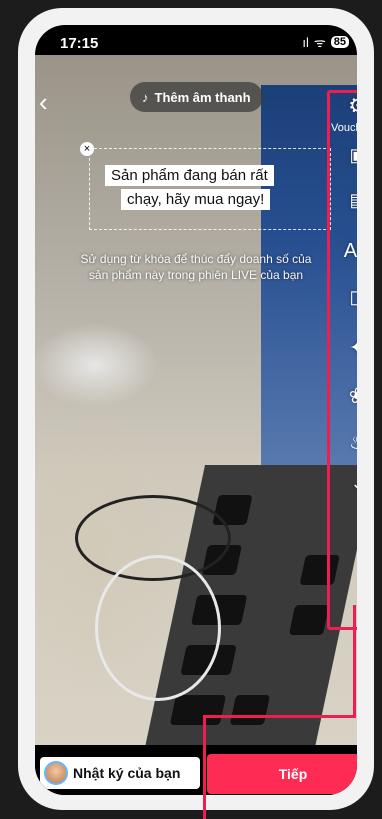 This screenshot has height=819, width=382. What do you see at coordinates (339, 42) in the screenshot?
I see `battery-icon: 85` at bounding box center [339, 42].